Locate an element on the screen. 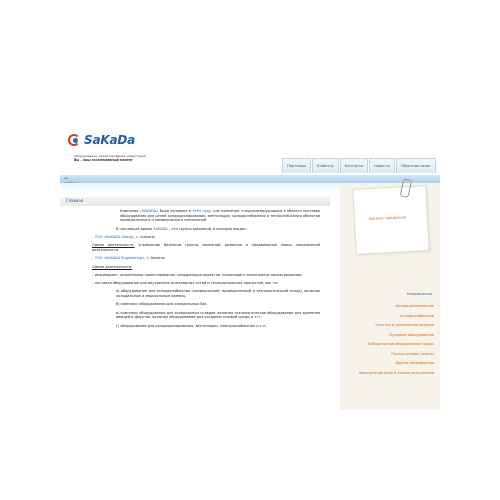  org2-scope-label: Сфера деятельности: is located at coordinates (112, 266).